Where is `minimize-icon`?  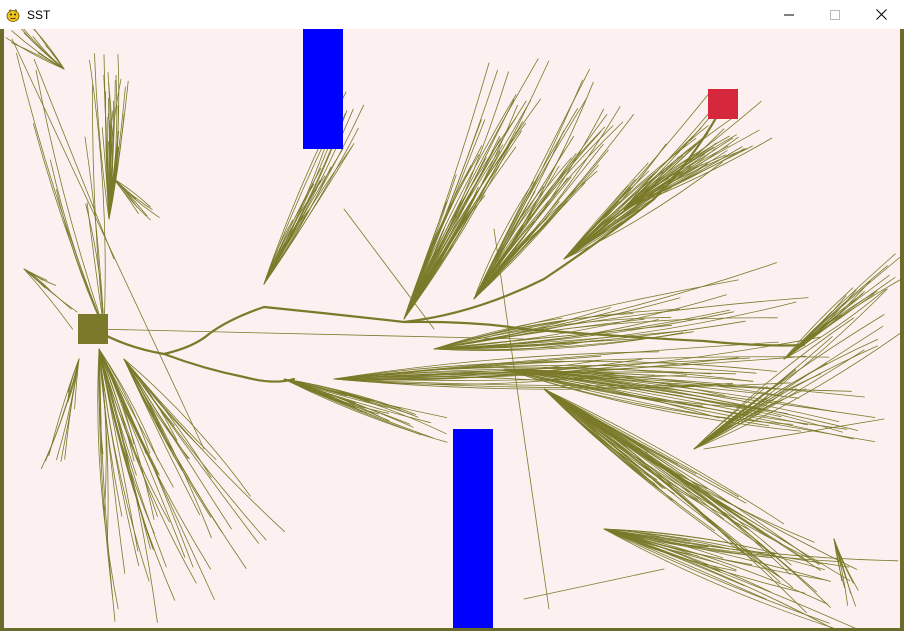
minimize-icon is located at coordinates (789, 15).